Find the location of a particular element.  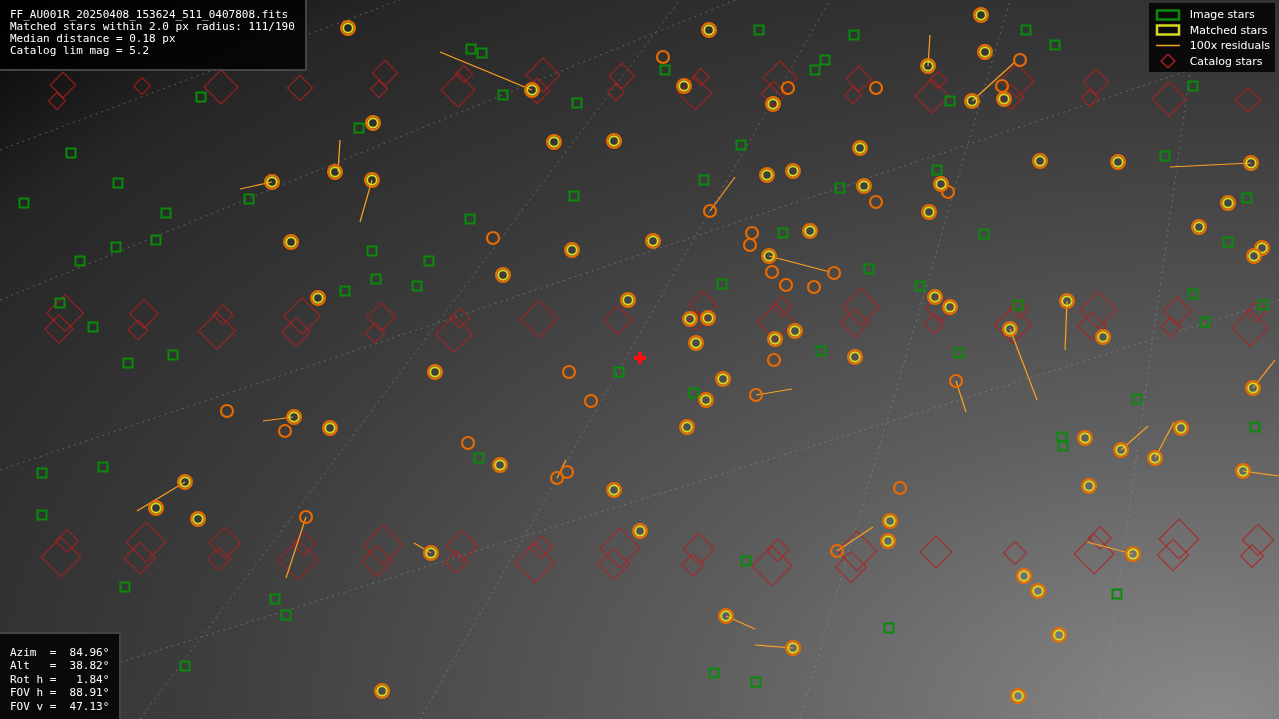

info-text: Matched stars within 2.0 px radius: 111/190 is located at coordinates (152, 27).